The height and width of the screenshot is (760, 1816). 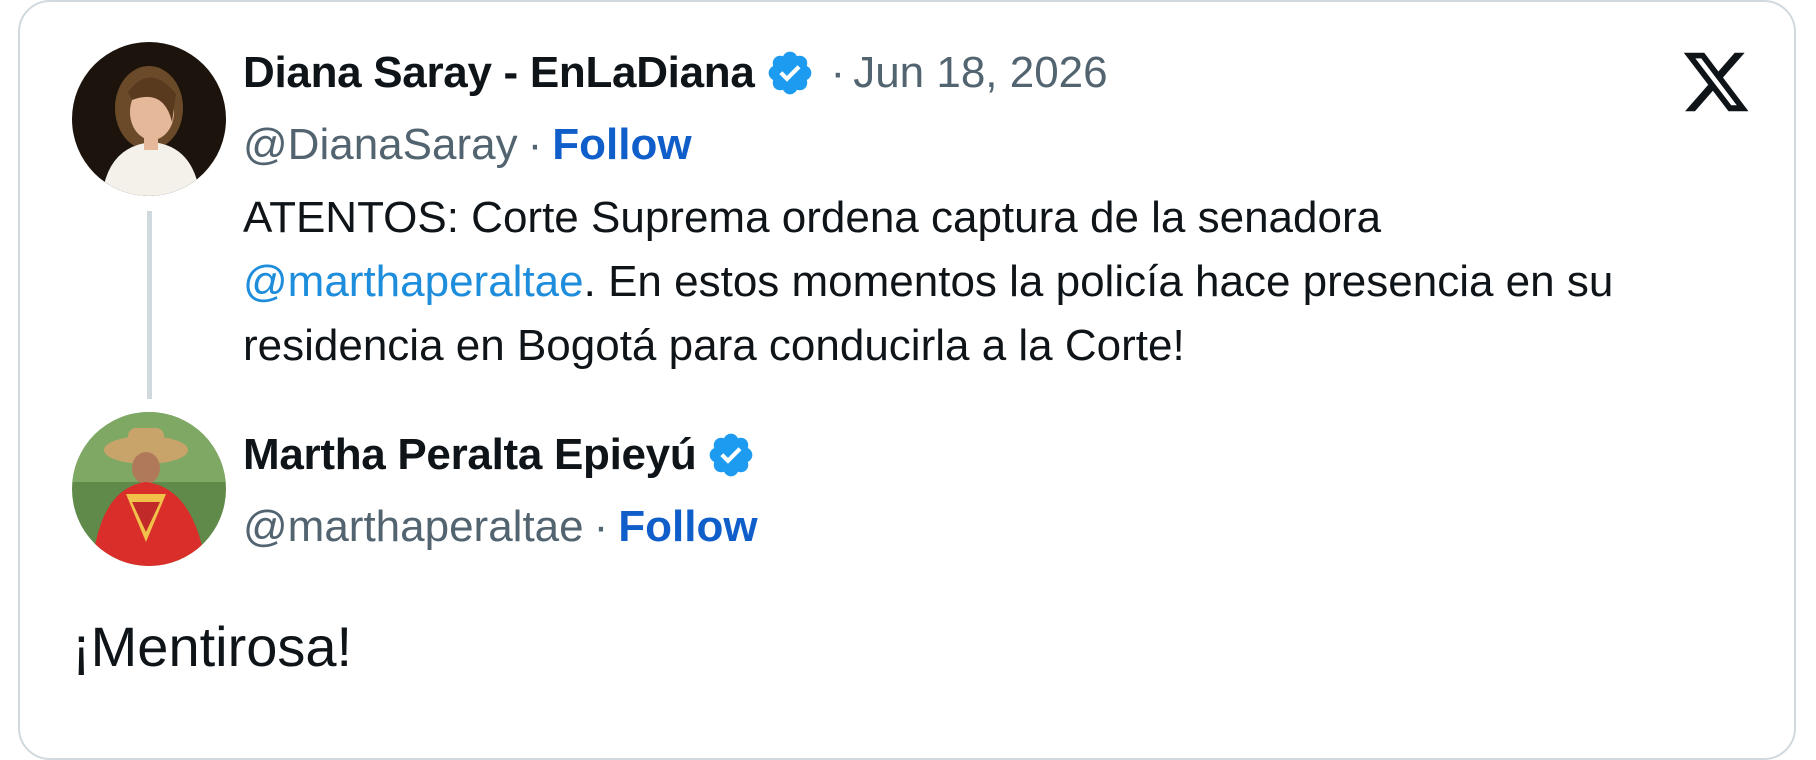 I want to click on post-date: Jun 18, 2026, so click(x=980, y=73).